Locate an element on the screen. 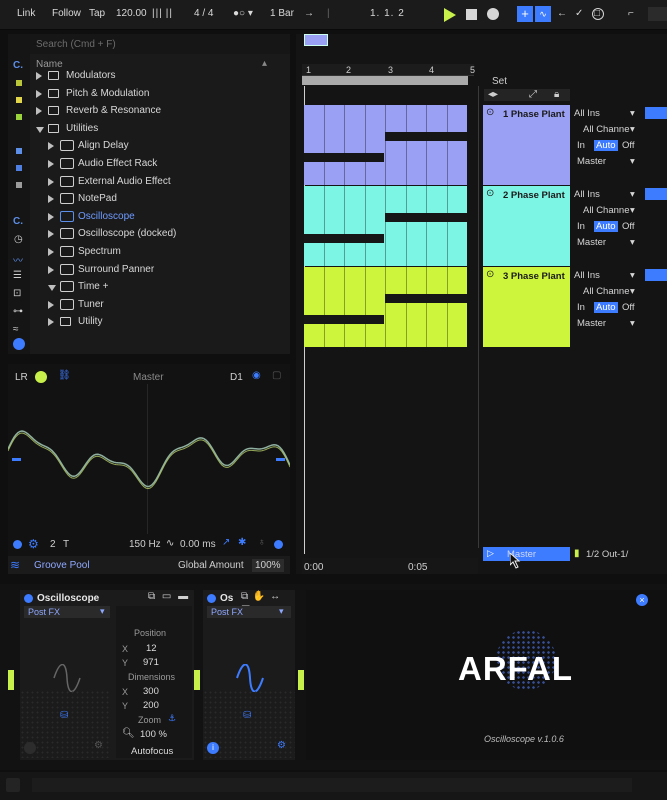 The width and height of the screenshot is (667, 800). track-fold-icon: ⊙ is located at coordinates (490, 112).